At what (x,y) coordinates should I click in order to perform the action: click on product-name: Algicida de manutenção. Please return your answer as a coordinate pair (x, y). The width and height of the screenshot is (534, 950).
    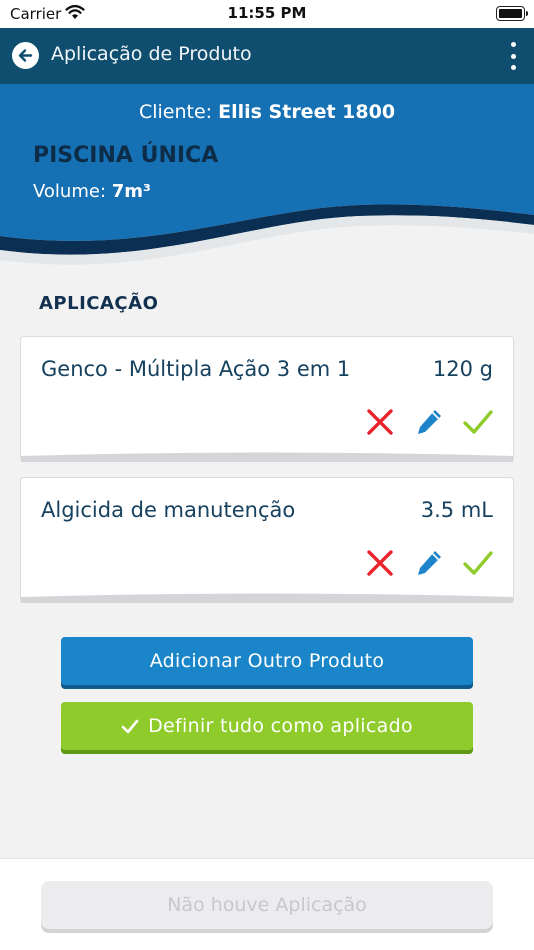
    Looking at the image, I should click on (168, 510).